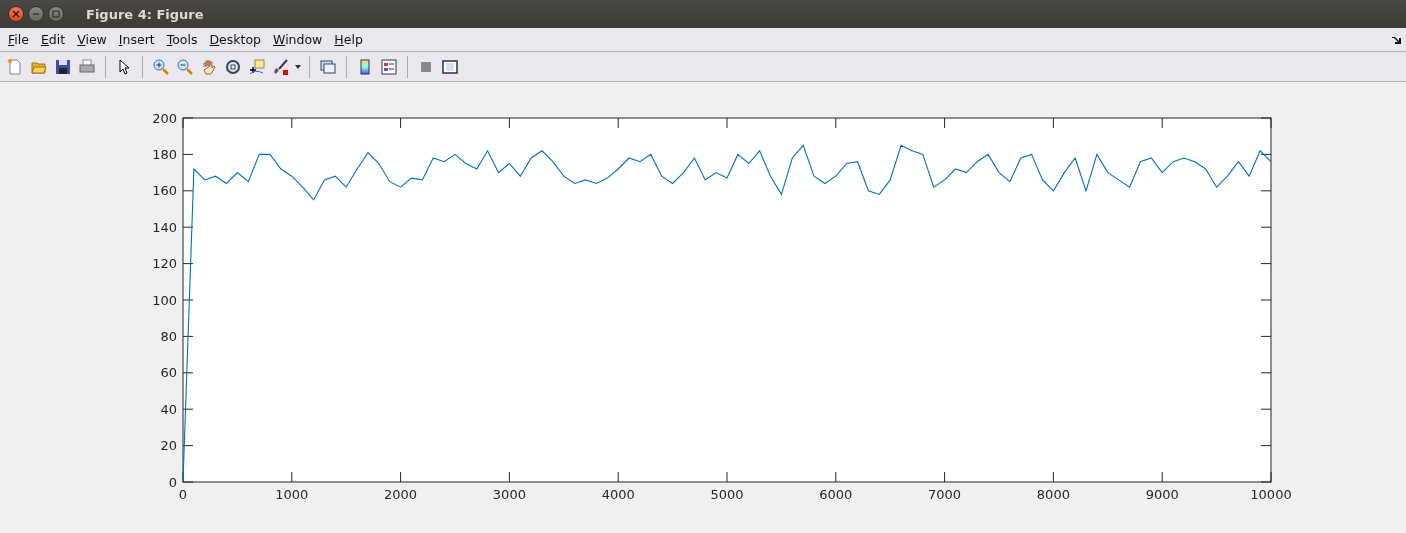 This screenshot has width=1406, height=533. Describe the element at coordinates (236, 39) in the screenshot. I see `menu-item: Desktop` at that location.